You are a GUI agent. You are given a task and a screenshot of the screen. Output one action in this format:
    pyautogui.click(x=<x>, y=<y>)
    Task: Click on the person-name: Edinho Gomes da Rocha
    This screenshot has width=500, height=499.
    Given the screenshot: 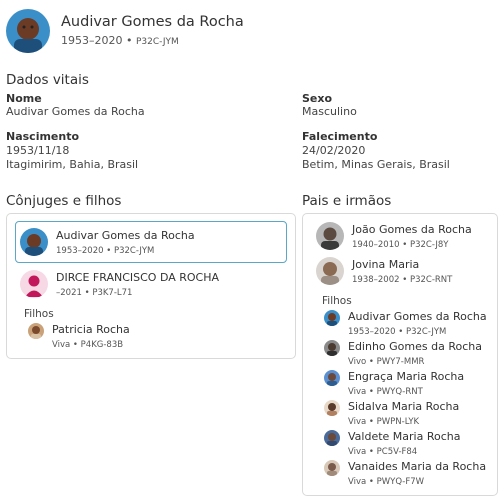 What is the action you would take?
    pyautogui.click(x=415, y=346)
    